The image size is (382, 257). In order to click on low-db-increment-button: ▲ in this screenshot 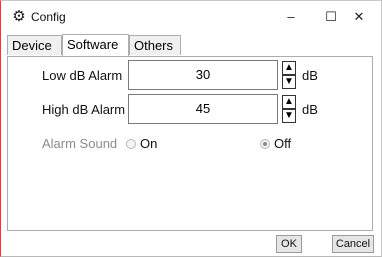, I will do `click(289, 68)`.